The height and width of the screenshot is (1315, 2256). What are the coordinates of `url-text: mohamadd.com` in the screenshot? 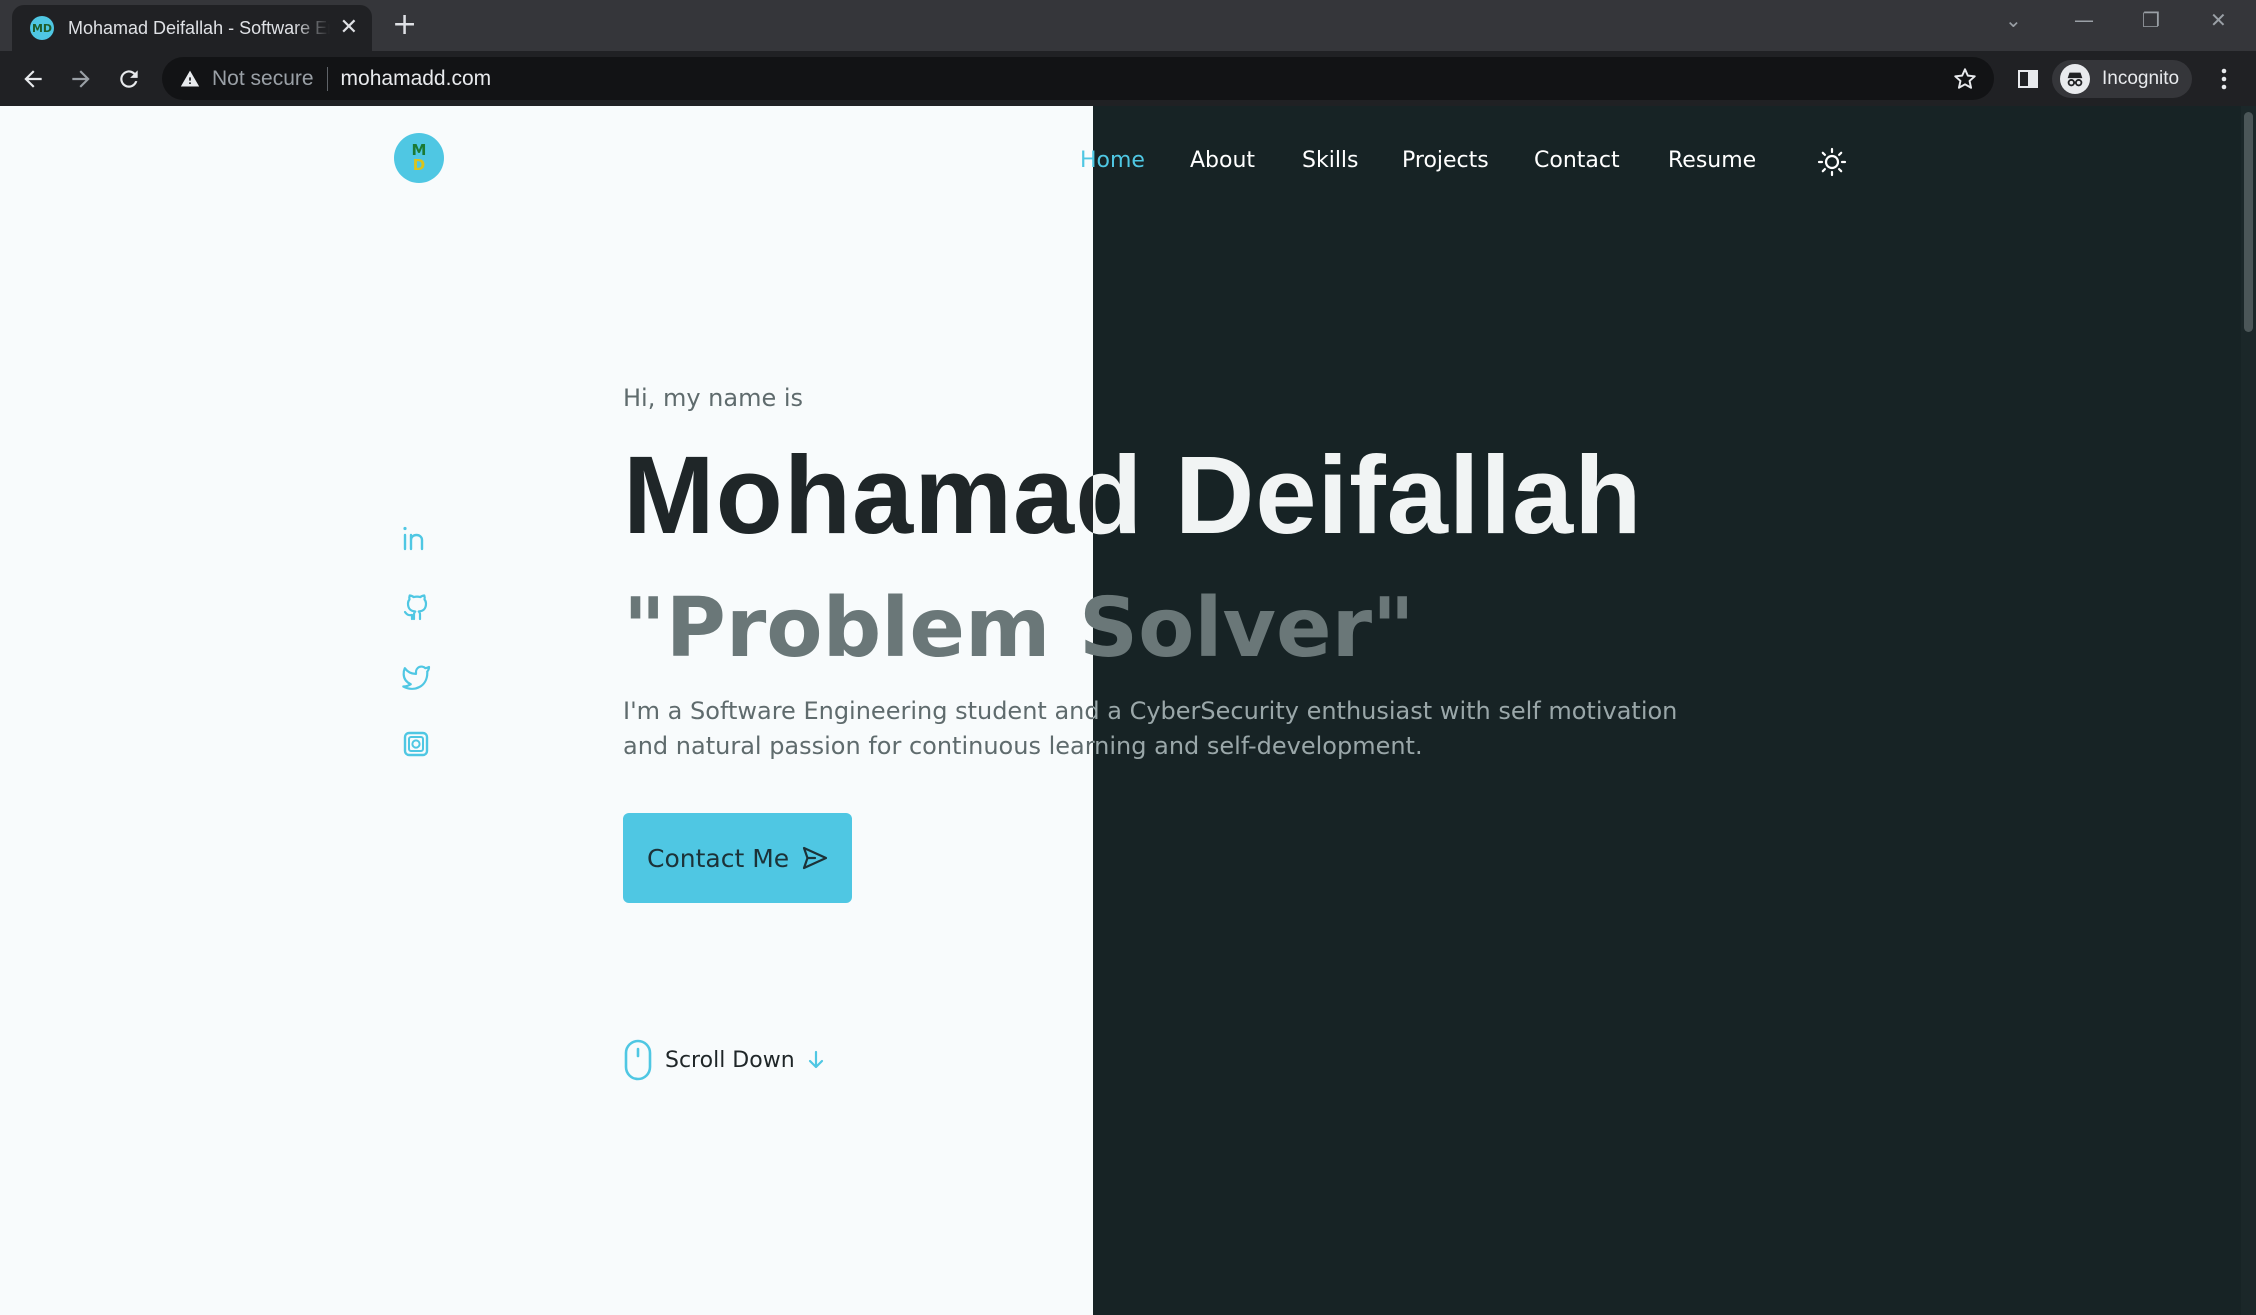 It's located at (416, 79).